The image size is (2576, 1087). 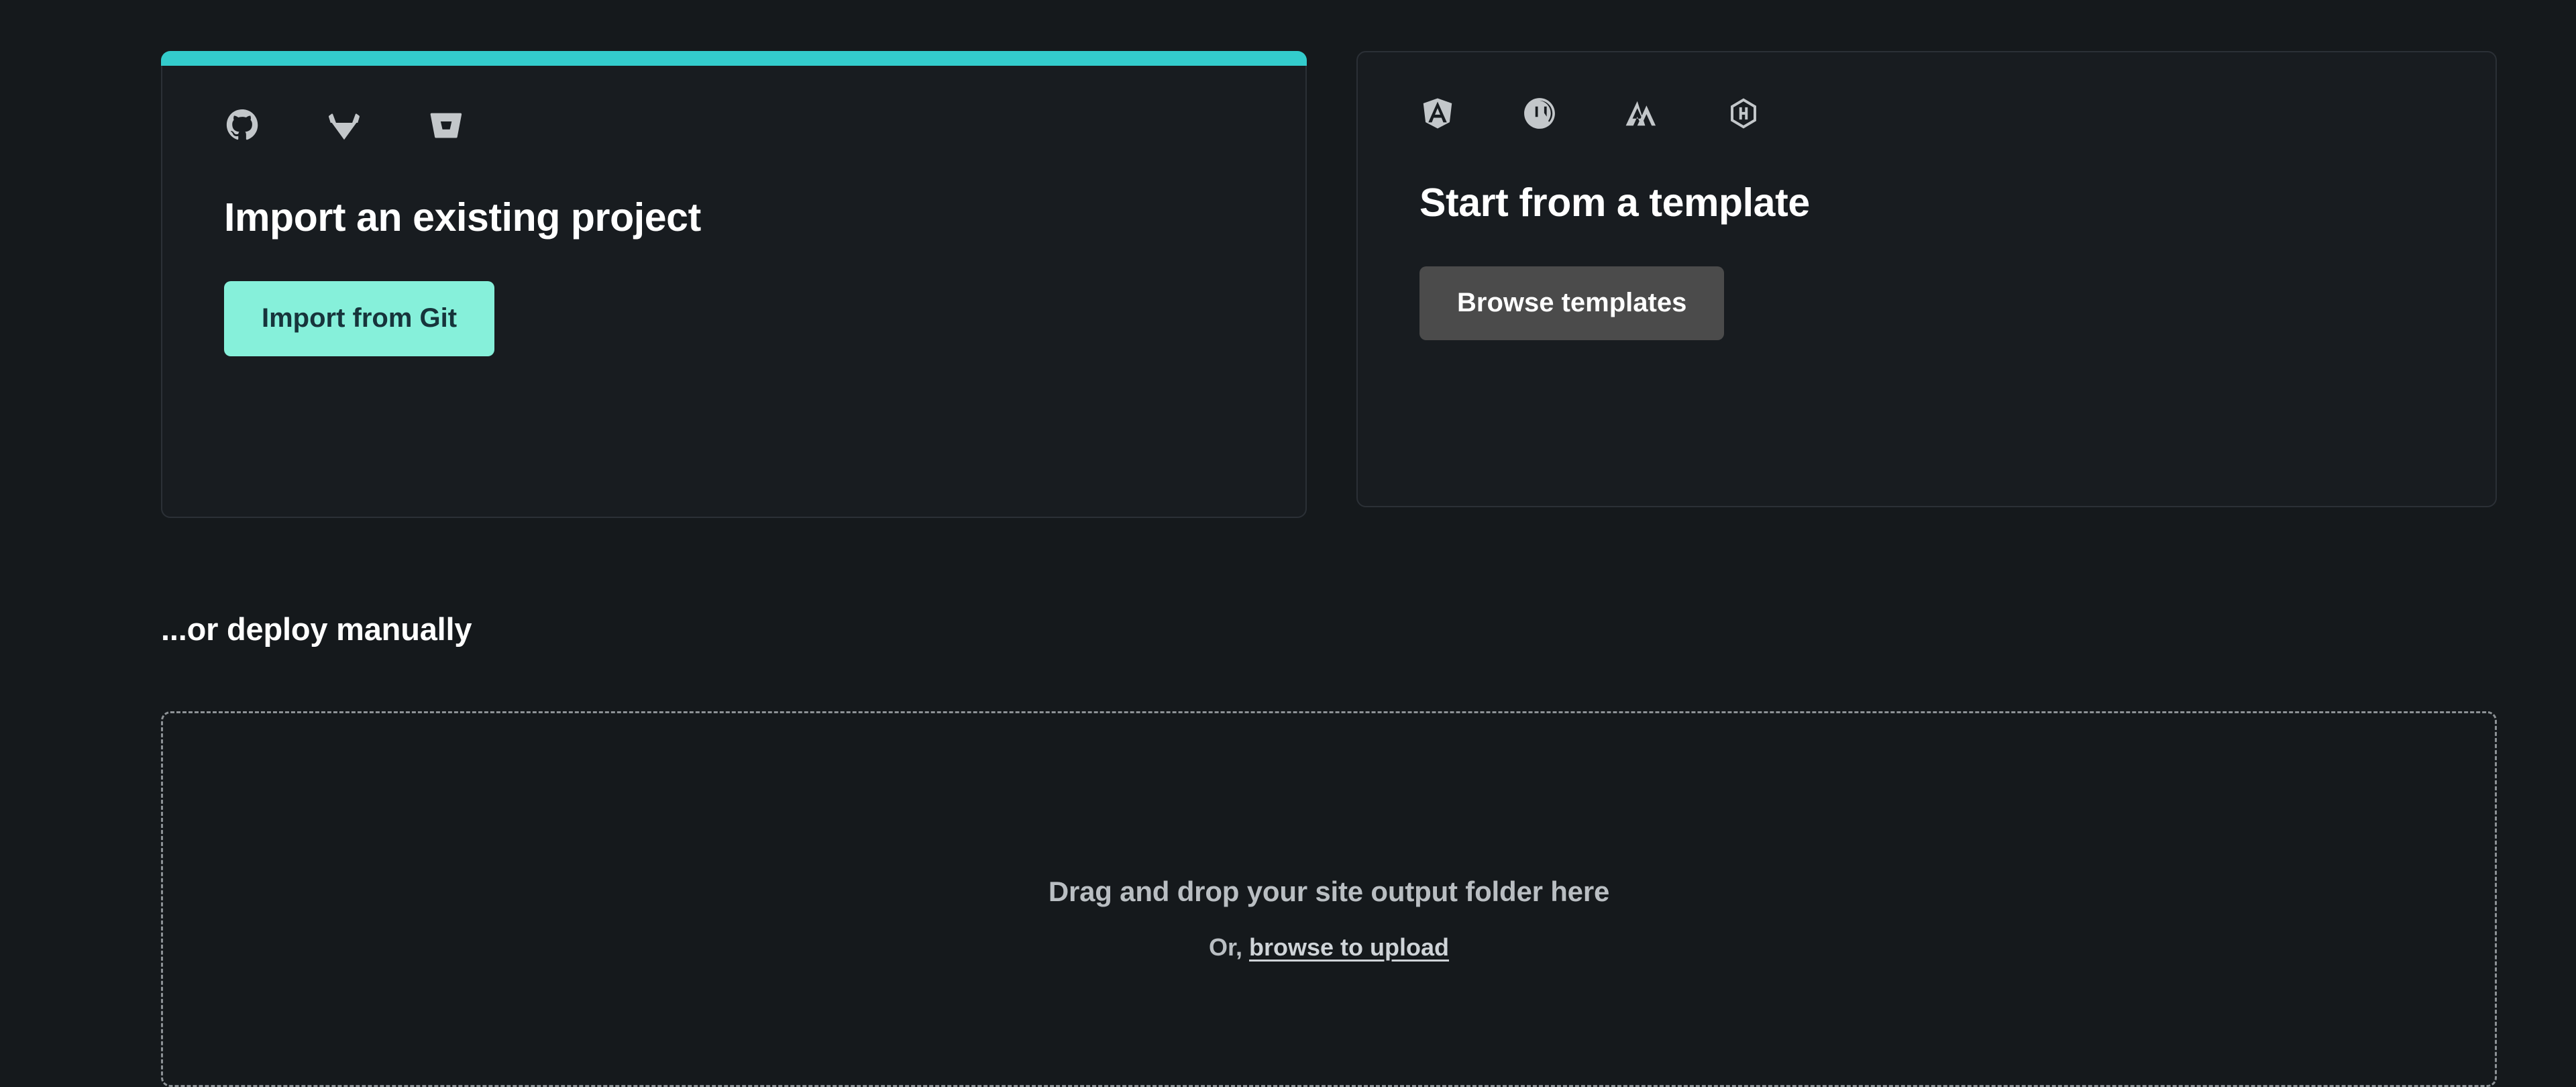 I want to click on template-card-title: Start from a template, so click(x=1614, y=202).